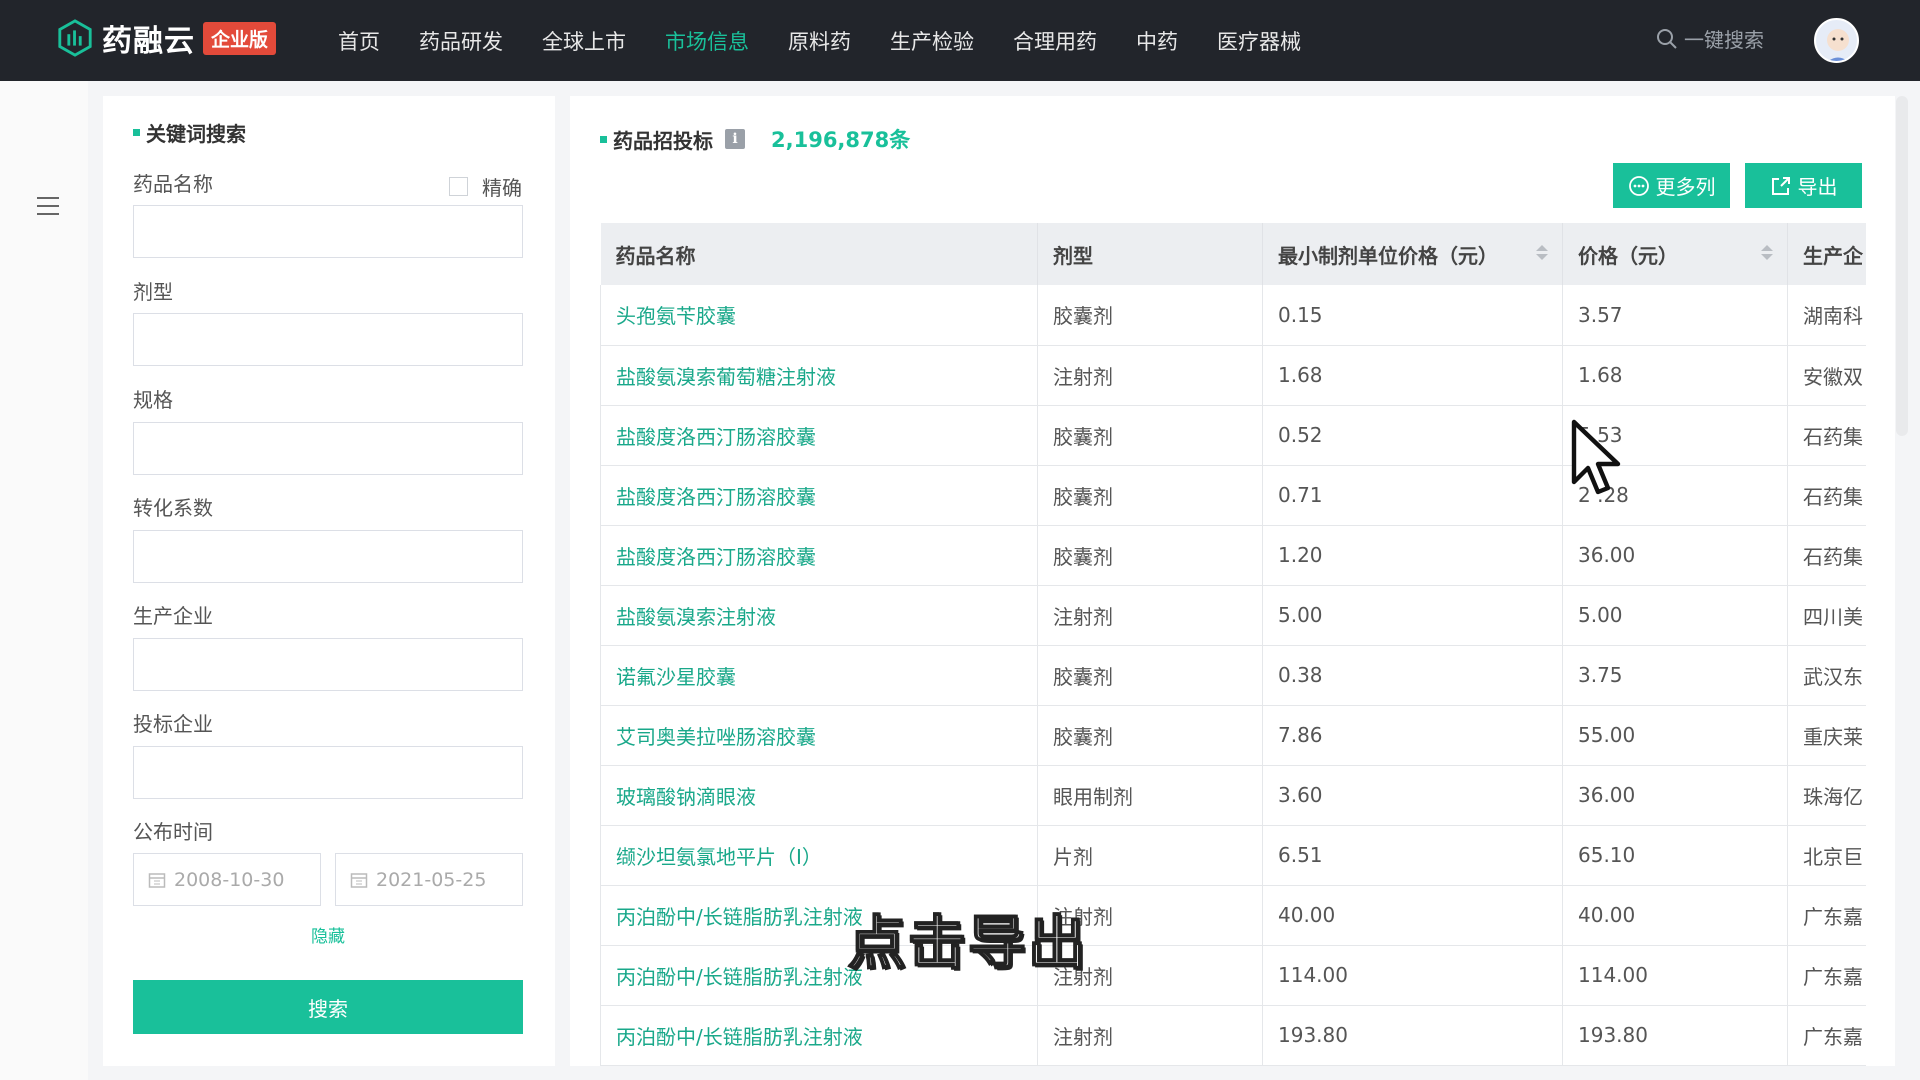 The height and width of the screenshot is (1080, 1920). I want to click on mouse-cursor-icon, so click(1596, 457).